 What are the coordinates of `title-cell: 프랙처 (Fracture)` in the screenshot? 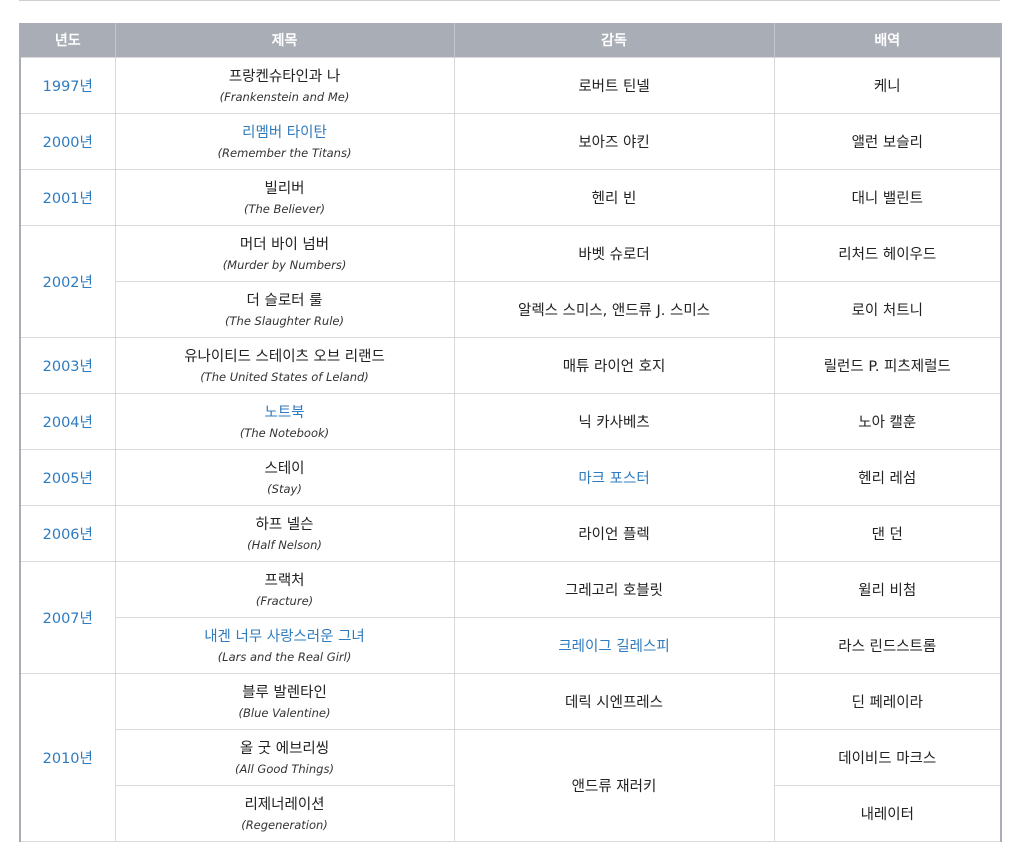 It's located at (284, 589).